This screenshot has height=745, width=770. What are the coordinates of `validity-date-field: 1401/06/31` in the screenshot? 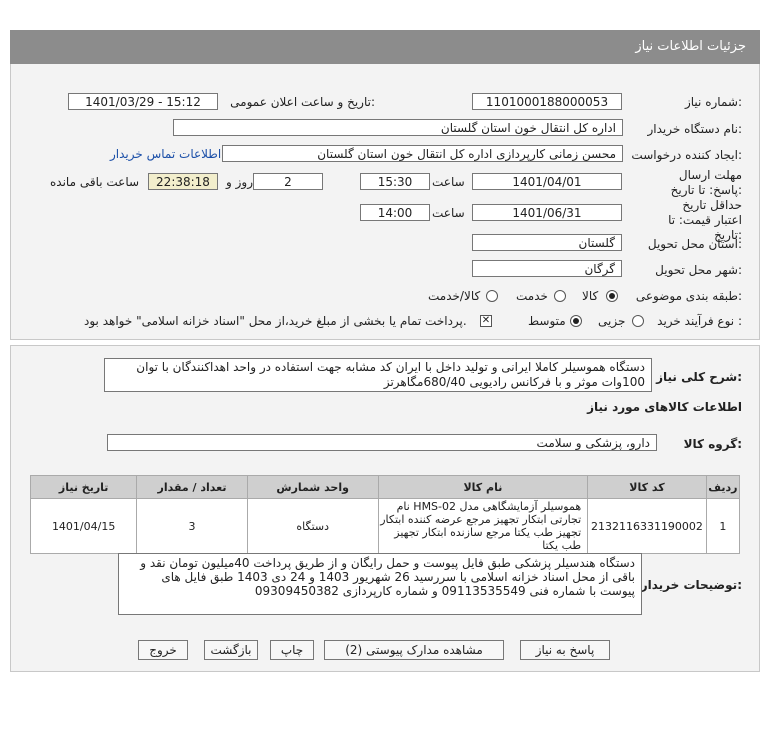 It's located at (547, 212).